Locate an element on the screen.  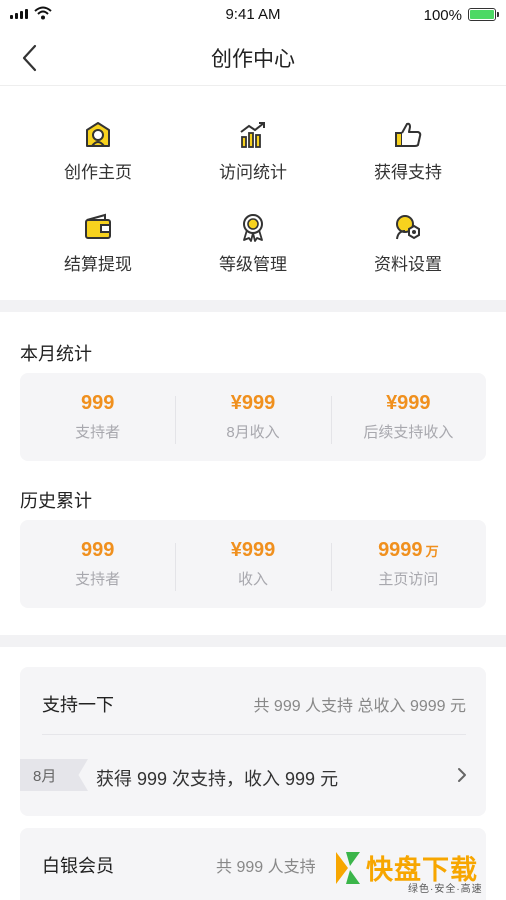
stat-followup-income: ¥999 后续支持收入 is located at coordinates (408, 418).